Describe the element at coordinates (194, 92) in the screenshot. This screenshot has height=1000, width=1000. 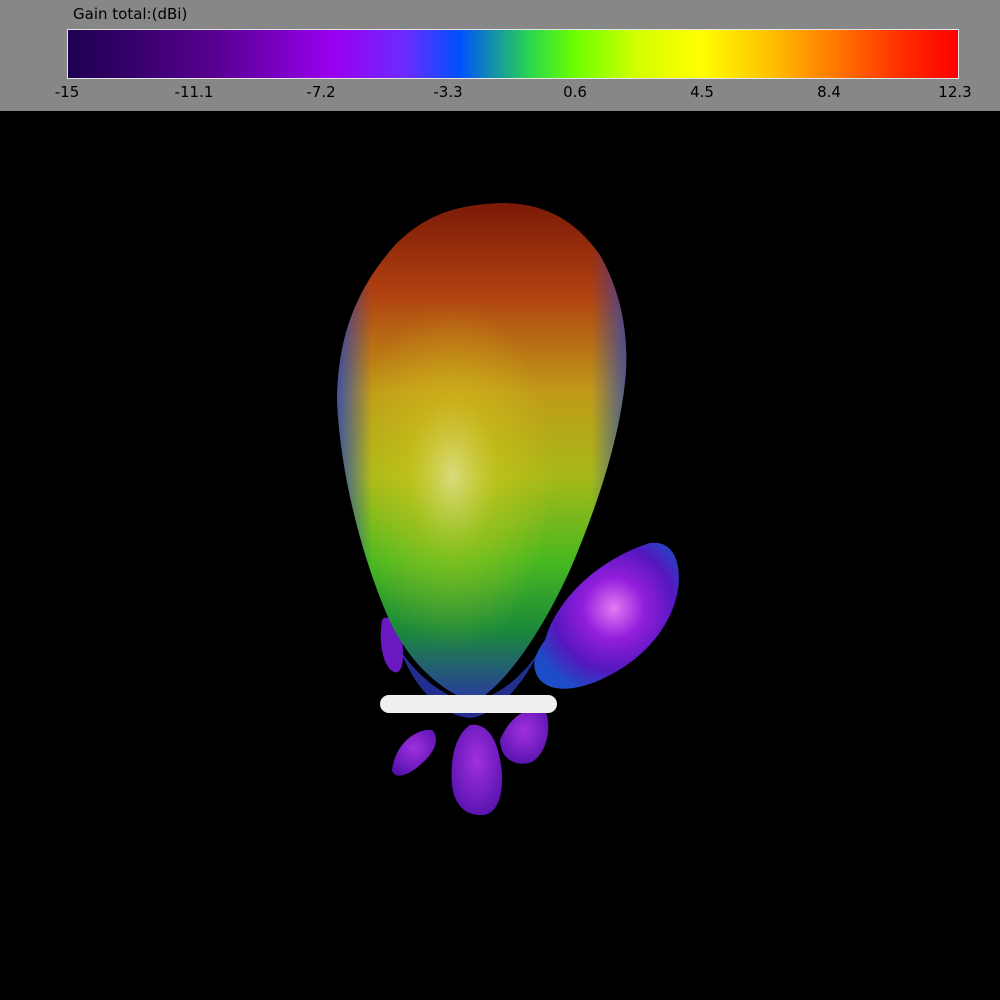
I see `colorbar-tick: -11.1` at that location.